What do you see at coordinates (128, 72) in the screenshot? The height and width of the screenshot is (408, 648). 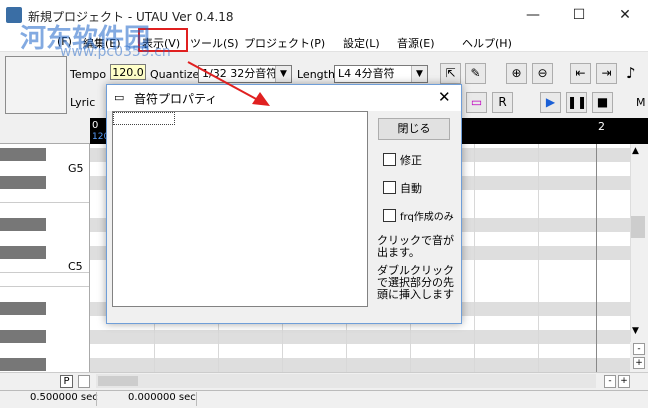 I see `tempo-input: 120.0` at bounding box center [128, 72].